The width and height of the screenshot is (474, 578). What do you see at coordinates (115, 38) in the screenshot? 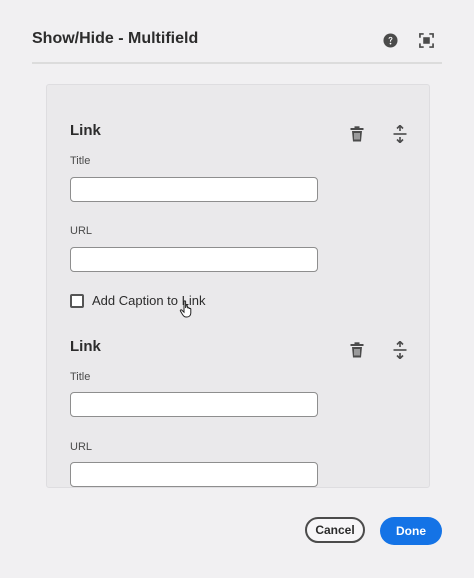
I see `dialog-title: Show/Hide - Multifield` at bounding box center [115, 38].